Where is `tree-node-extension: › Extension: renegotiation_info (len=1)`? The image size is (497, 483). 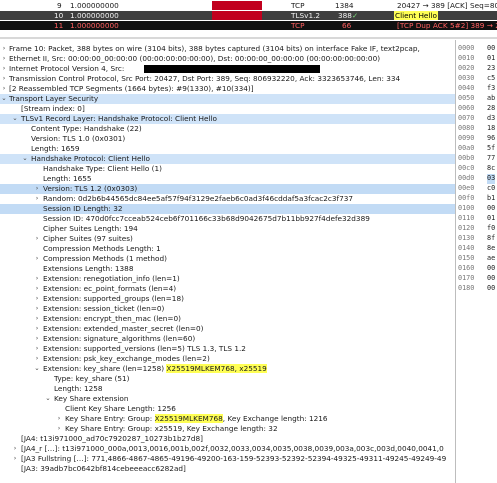 tree-node-extension: › Extension: renegotiation_info (len=1) is located at coordinates (227, 279).